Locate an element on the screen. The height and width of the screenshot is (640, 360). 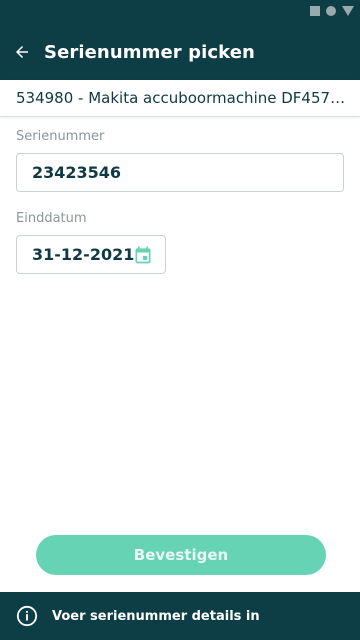
snackbar-message: Voer serienummer details in is located at coordinates (156, 616).